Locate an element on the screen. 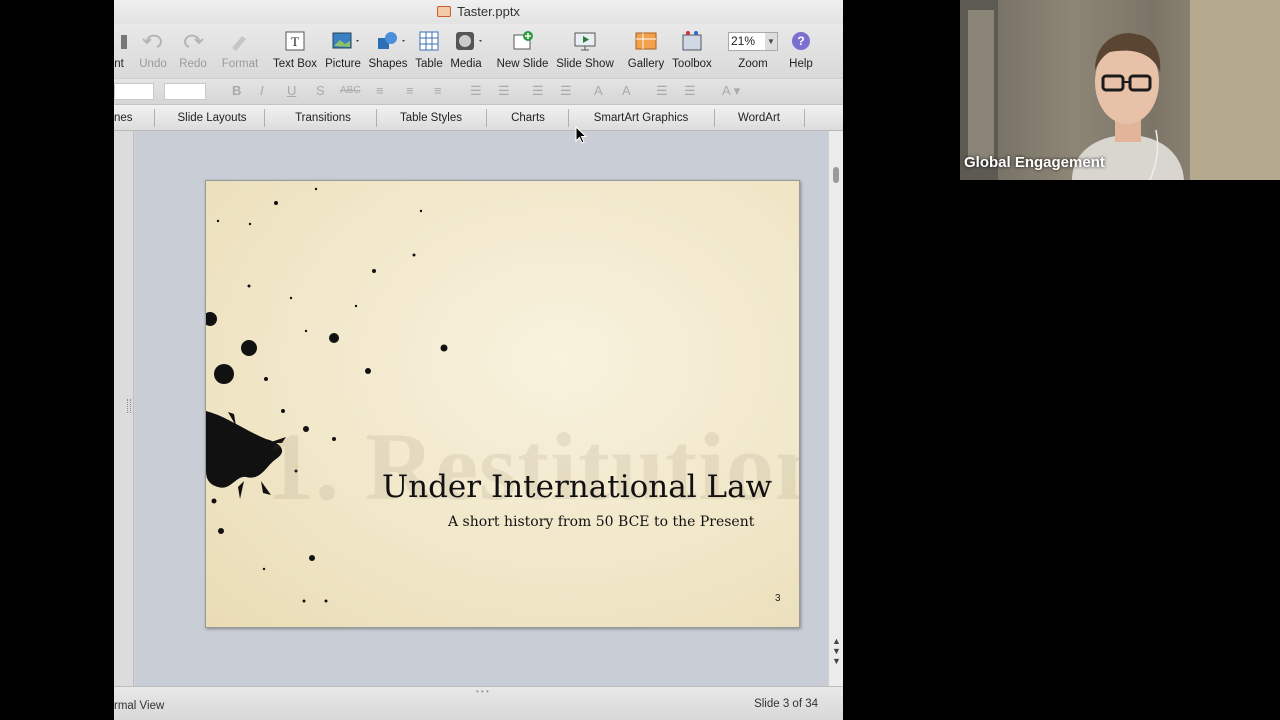 Image resolution: width=1280 pixels, height=720 pixels. numbering-icon: ☰ is located at coordinates (504, 91).